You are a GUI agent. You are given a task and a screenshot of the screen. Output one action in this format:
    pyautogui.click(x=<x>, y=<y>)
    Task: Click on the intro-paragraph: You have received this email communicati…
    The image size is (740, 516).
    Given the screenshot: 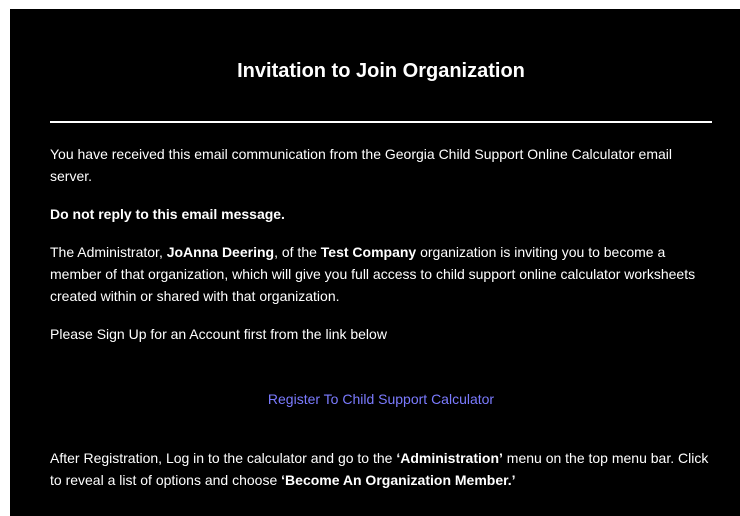 What is the action you would take?
    pyautogui.click(x=361, y=165)
    